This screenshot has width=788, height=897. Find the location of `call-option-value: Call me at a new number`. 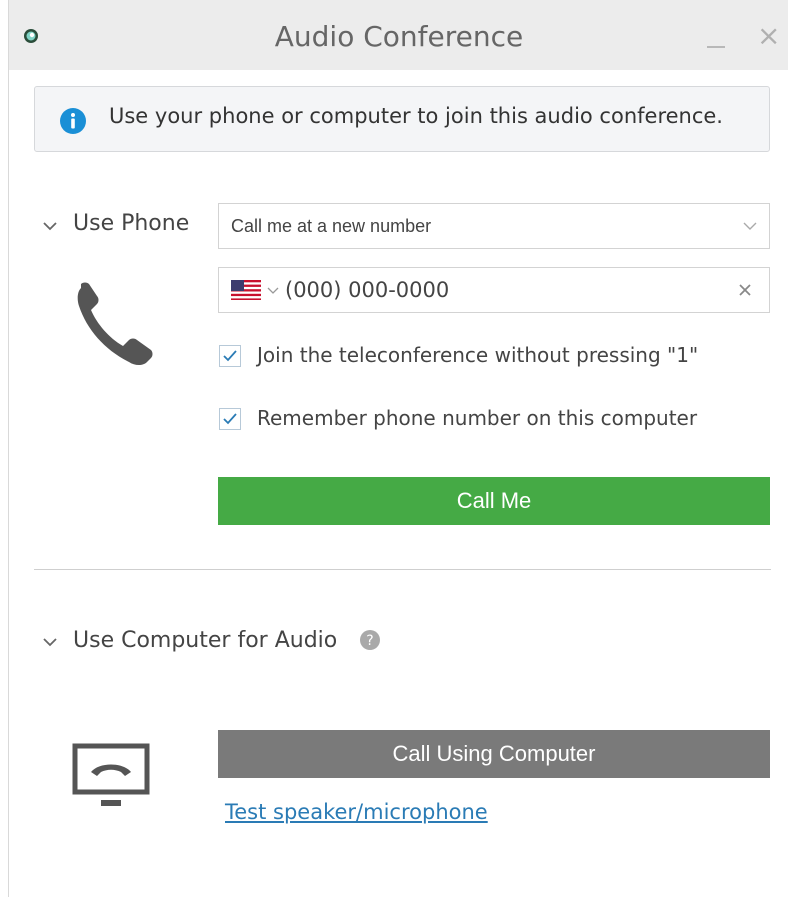

call-option-value: Call me at a new number is located at coordinates (331, 226).